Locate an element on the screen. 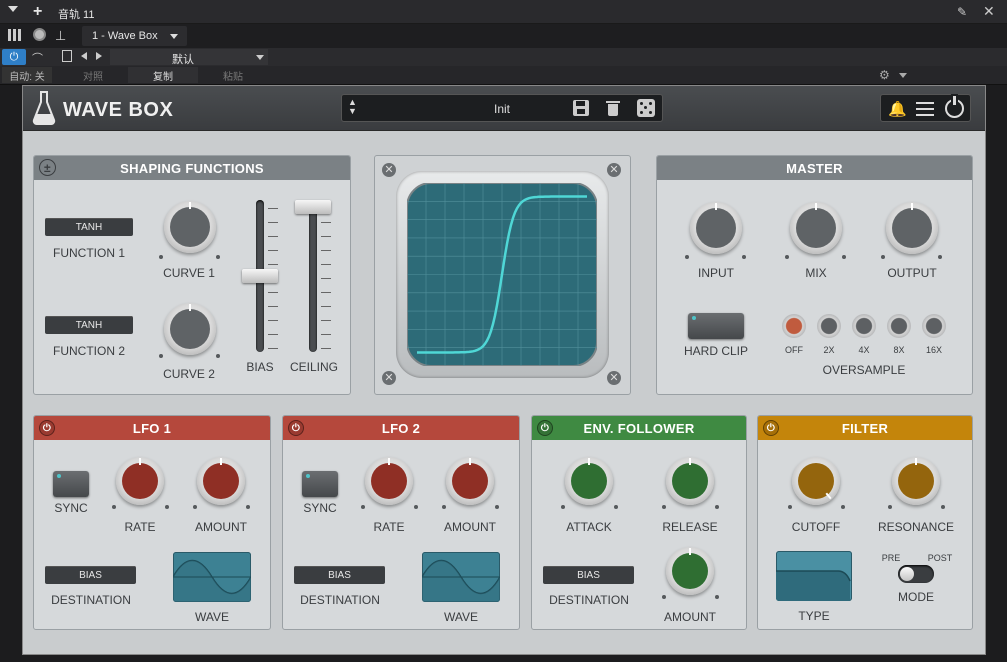 The image size is (1007, 662). hard-clip-button is located at coordinates (716, 326).